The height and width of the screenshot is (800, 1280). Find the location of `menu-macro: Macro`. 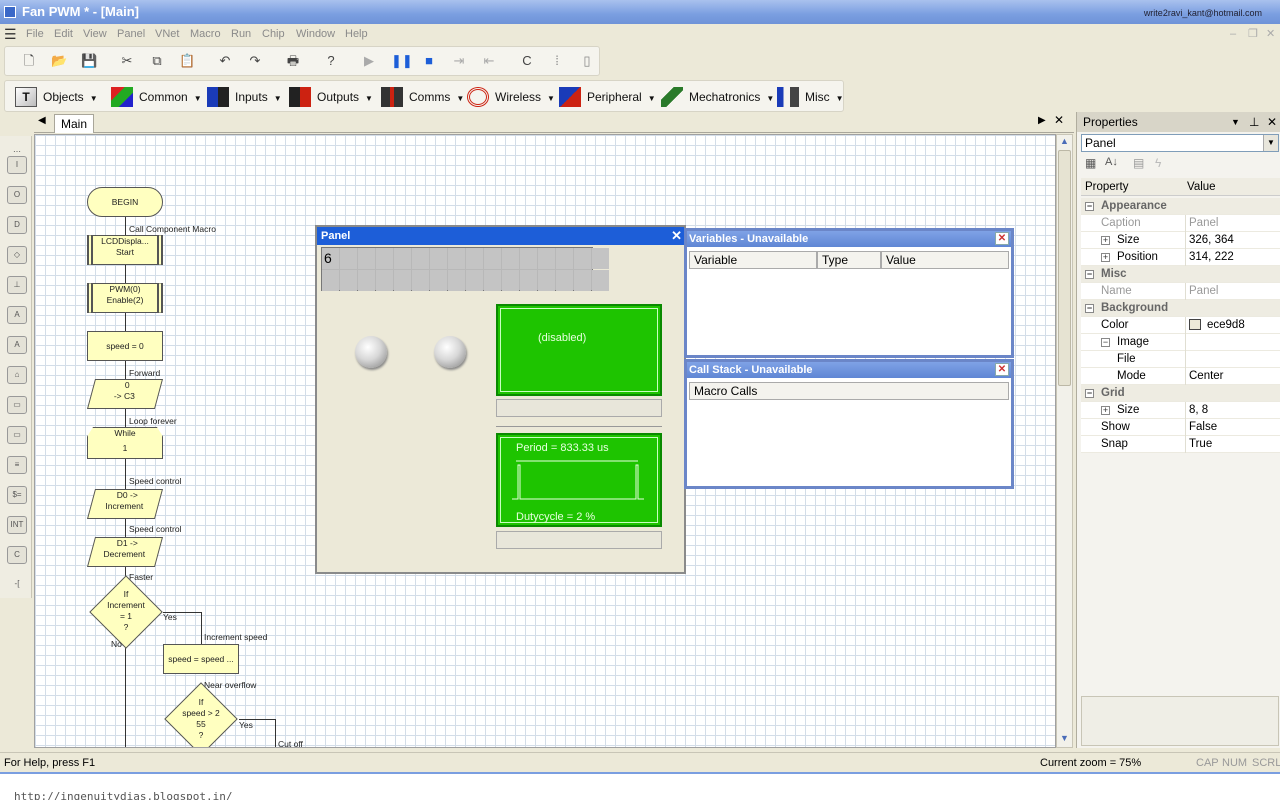

menu-macro: Macro is located at coordinates (205, 34).